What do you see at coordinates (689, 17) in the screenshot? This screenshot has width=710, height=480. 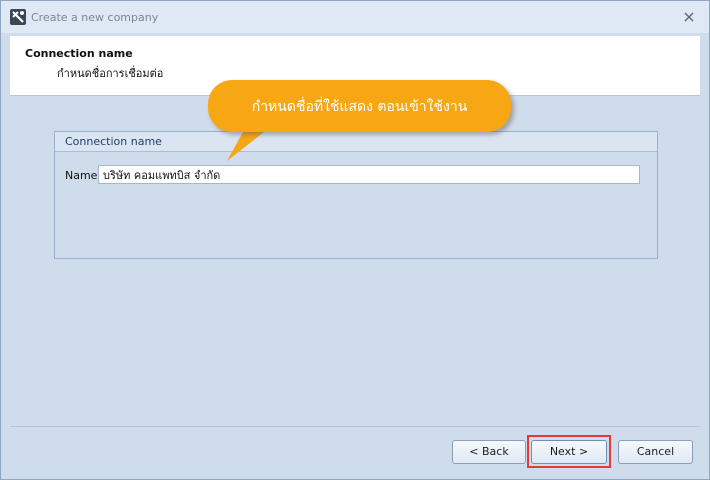 I see `close-icon` at bounding box center [689, 17].